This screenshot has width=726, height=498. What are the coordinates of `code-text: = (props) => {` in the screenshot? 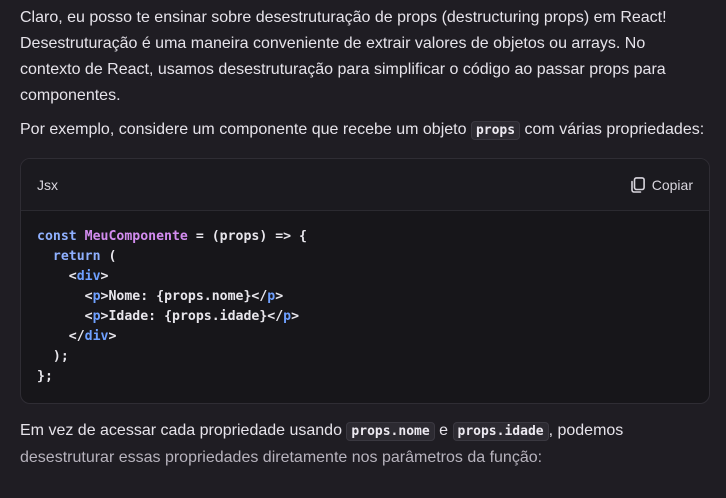 It's located at (247, 236).